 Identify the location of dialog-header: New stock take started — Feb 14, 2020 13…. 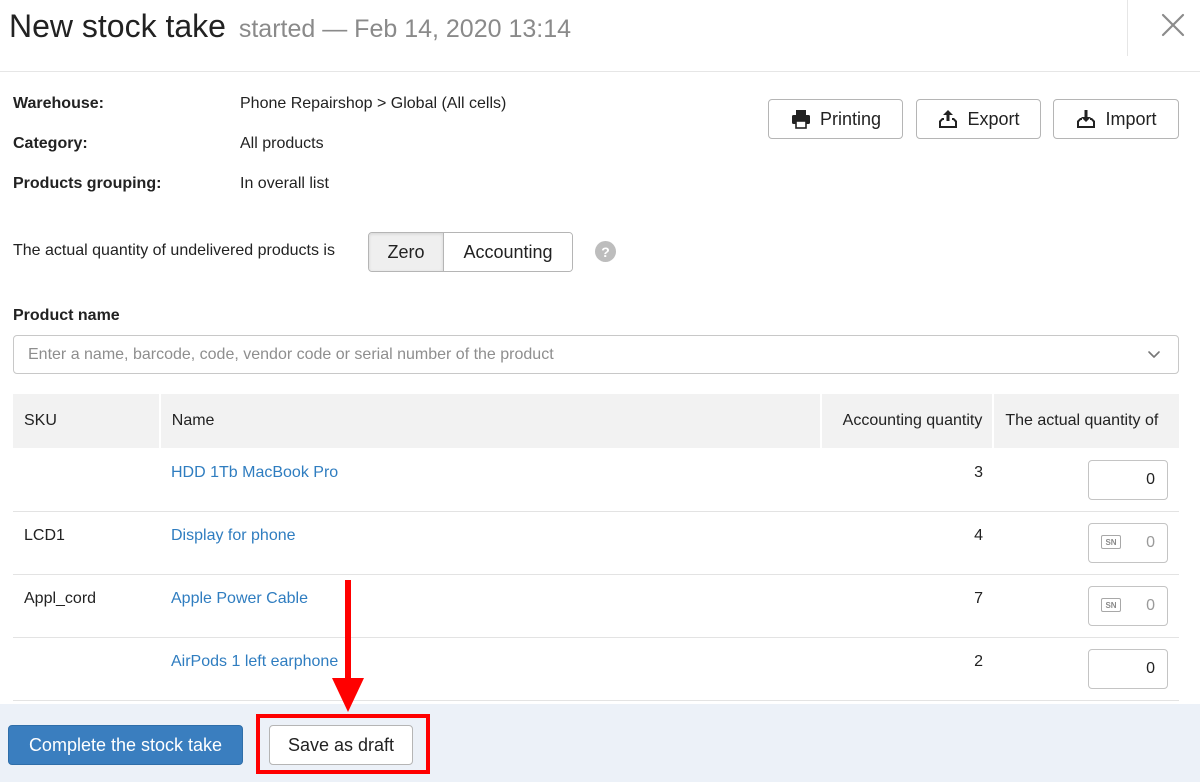
(600, 36).